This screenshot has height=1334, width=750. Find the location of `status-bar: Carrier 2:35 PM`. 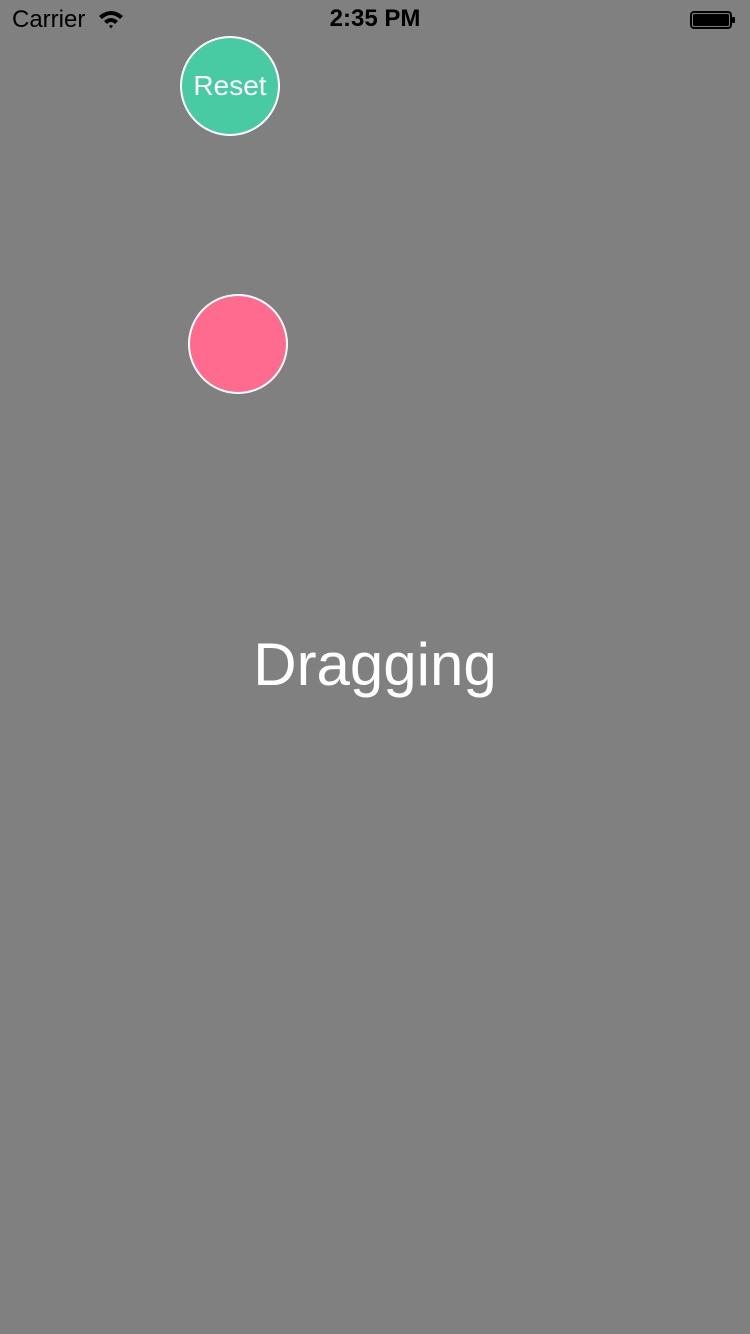

status-bar: Carrier 2:35 PM is located at coordinates (375, 20).